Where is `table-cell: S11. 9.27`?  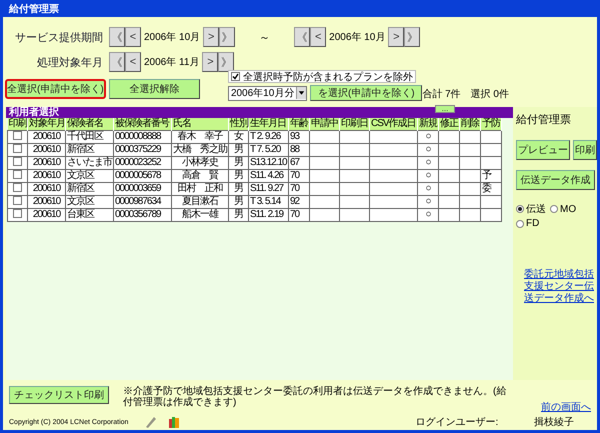
table-cell: S11. 9.27 is located at coordinates (267, 188).